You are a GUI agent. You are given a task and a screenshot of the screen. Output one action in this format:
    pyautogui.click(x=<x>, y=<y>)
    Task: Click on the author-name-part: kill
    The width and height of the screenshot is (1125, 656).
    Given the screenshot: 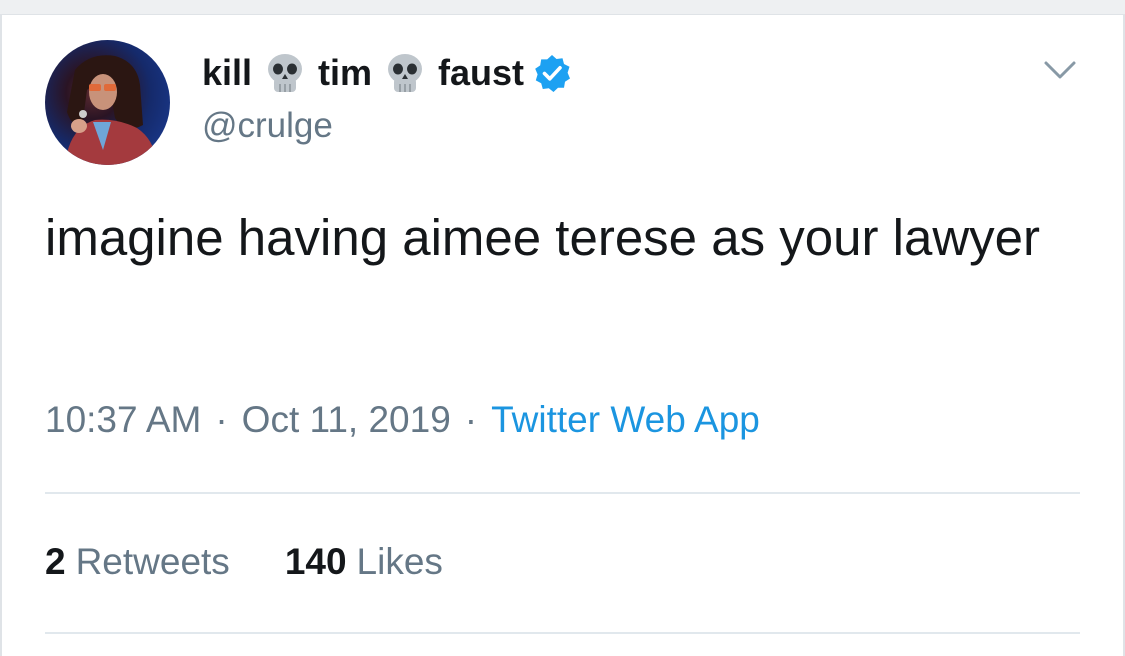 What is the action you would take?
    pyautogui.click(x=227, y=72)
    